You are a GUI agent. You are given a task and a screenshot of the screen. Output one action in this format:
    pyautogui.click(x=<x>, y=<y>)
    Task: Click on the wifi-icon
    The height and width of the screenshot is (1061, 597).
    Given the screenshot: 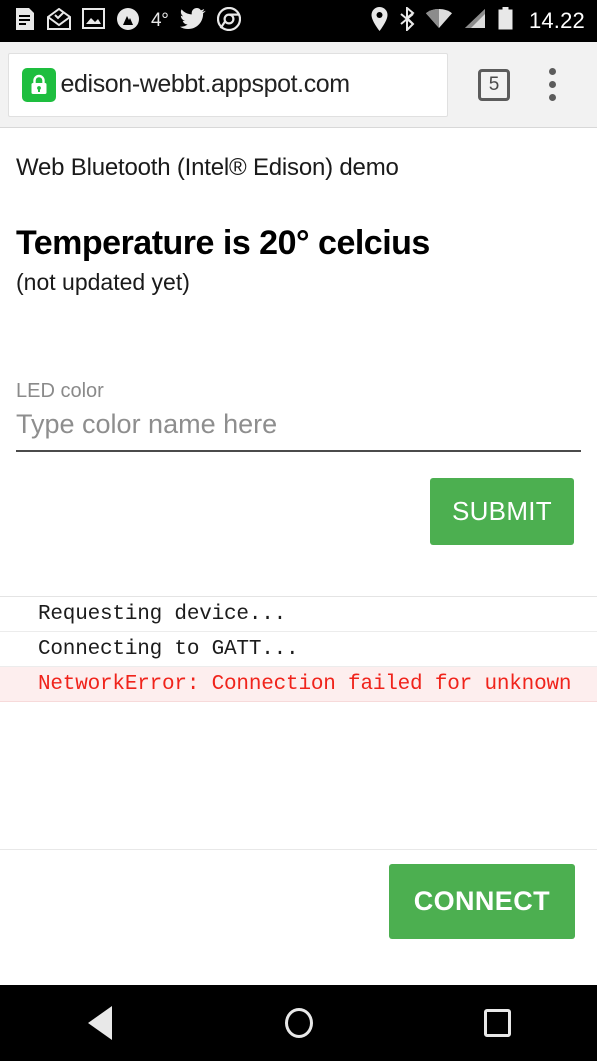 What is the action you would take?
    pyautogui.click(x=438, y=21)
    